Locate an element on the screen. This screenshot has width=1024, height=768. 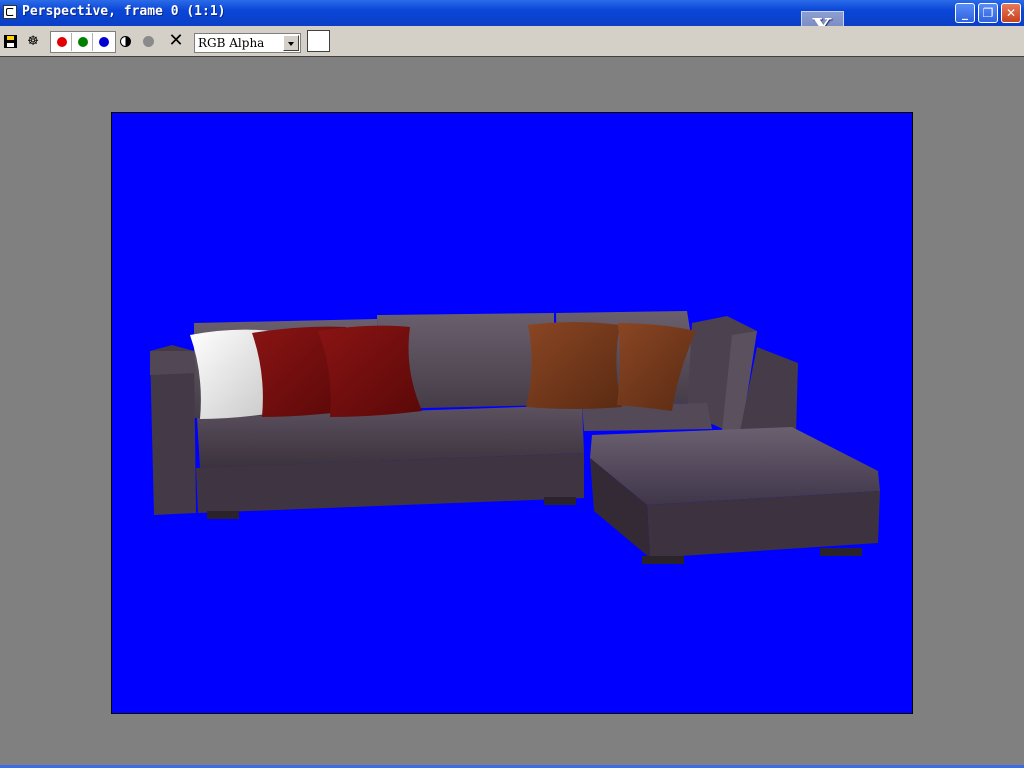
pillow-brown is located at coordinates (574, 365).